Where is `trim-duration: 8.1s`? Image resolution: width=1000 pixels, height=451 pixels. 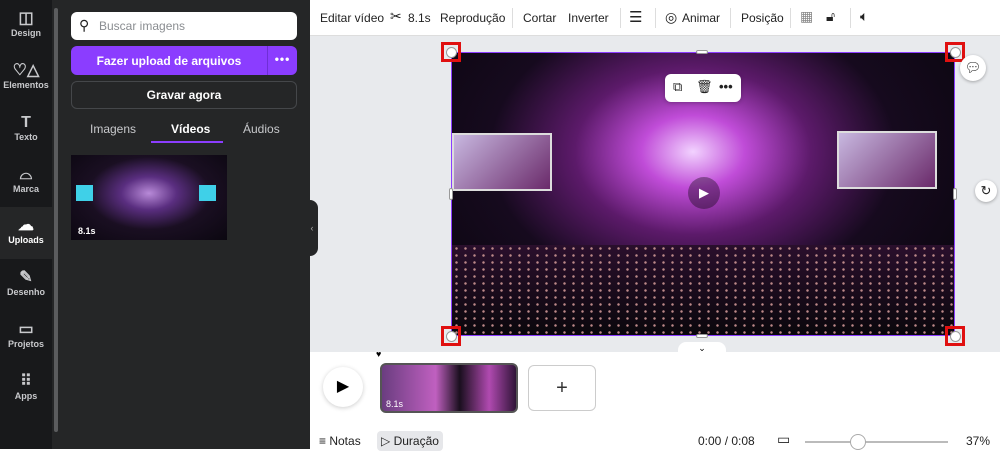
trim-duration: 8.1s is located at coordinates (419, 18).